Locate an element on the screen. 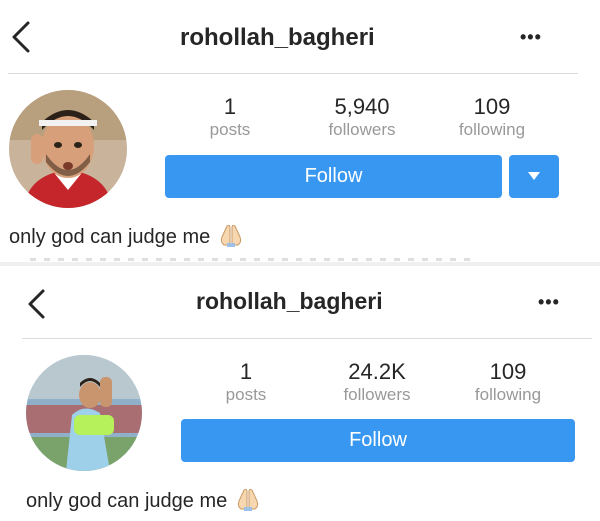 The width and height of the screenshot is (600, 521). followers-count: 5,940 is located at coordinates (362, 106).